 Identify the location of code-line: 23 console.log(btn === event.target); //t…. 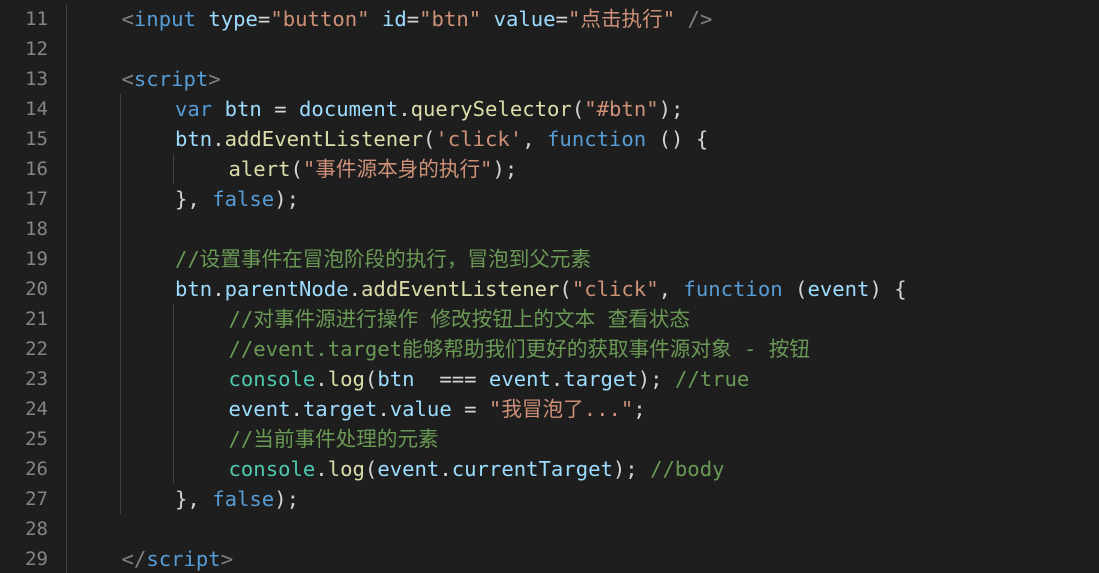
(549, 379).